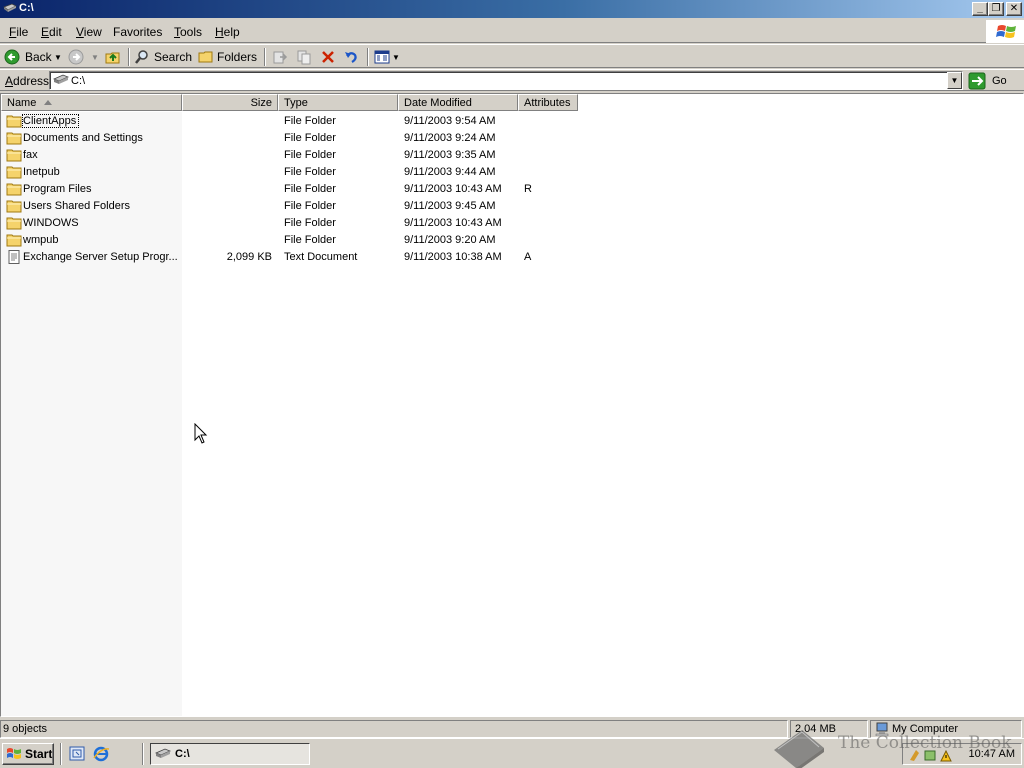 The height and width of the screenshot is (768, 1024). What do you see at coordinates (113, 57) in the screenshot?
I see `up-folder-button` at bounding box center [113, 57].